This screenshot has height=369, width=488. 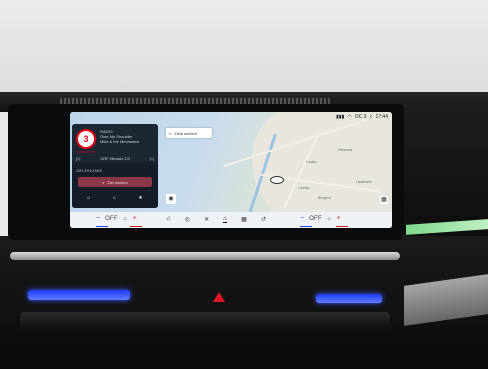 What do you see at coordinates (136, 226) in the screenshot?
I see `left-warm-indicator` at bounding box center [136, 226].